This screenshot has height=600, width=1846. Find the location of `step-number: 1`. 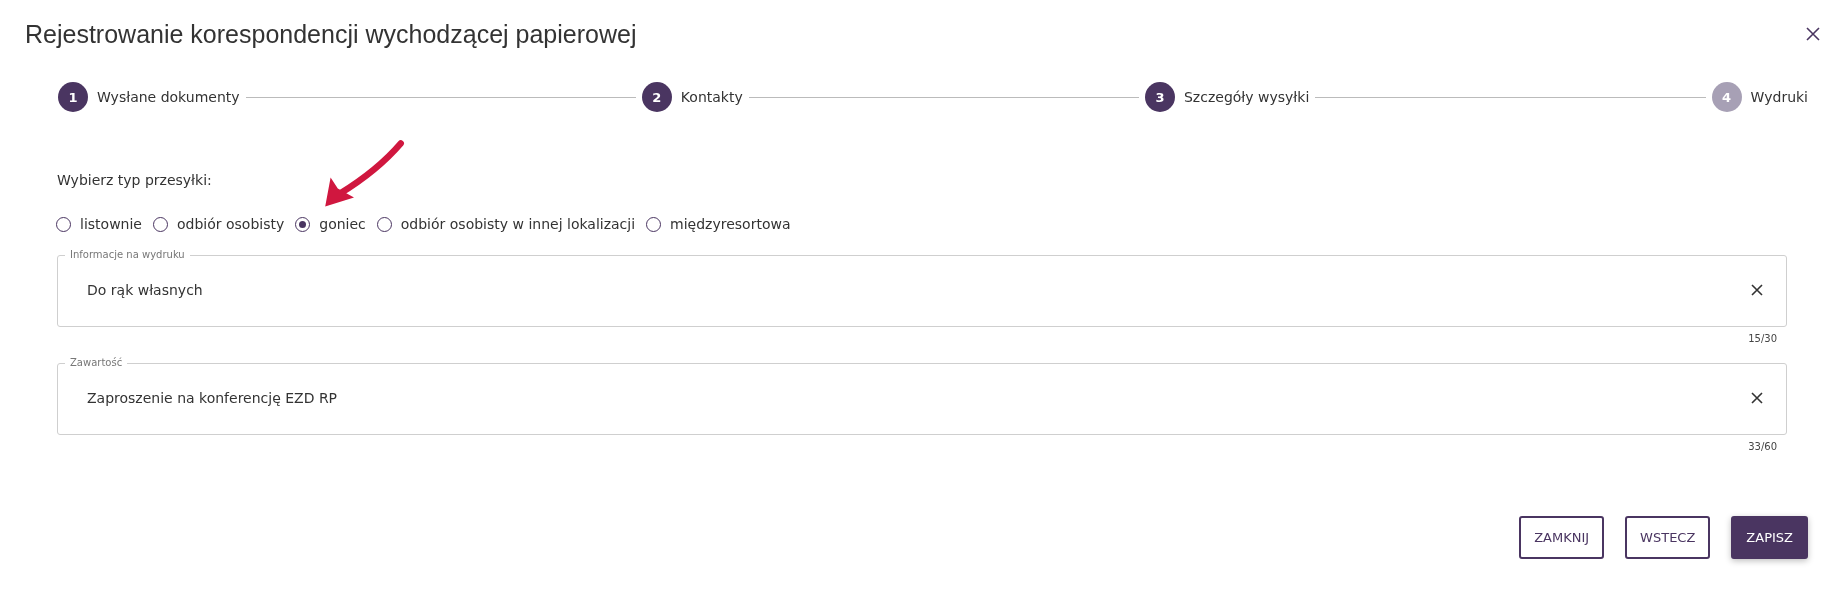

step-number: 1 is located at coordinates (73, 97).